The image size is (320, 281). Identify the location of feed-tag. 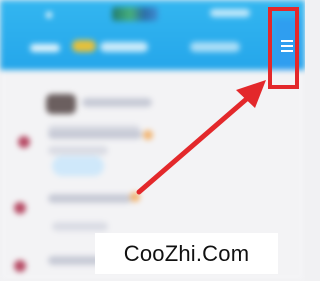
(78, 166).